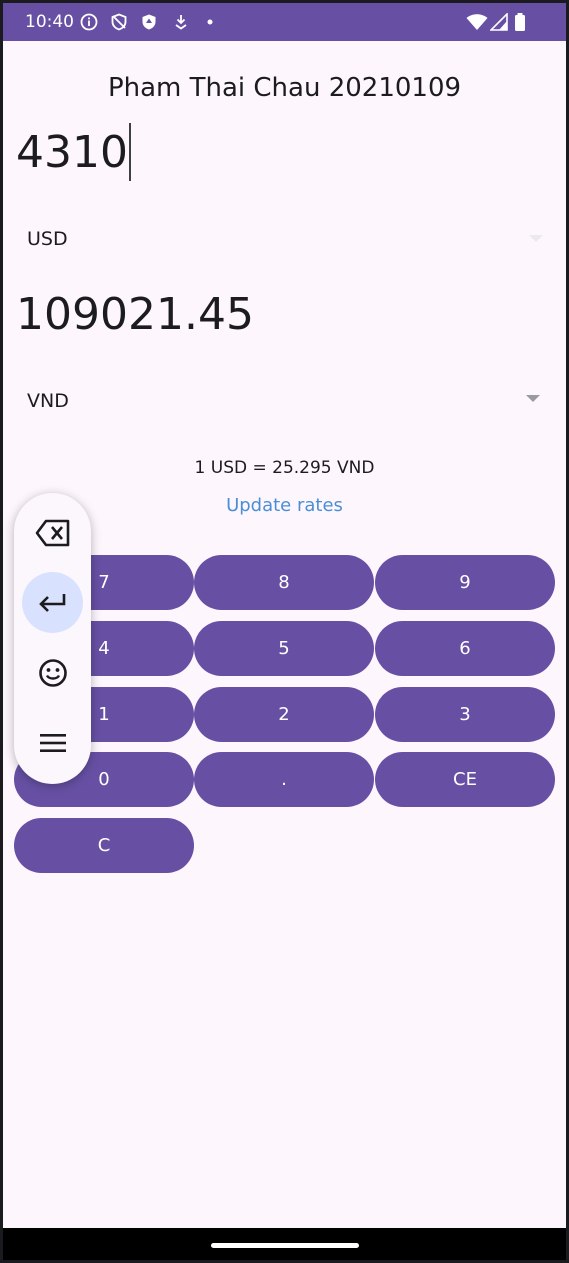 This screenshot has height=1263, width=569. I want to click on clear-entry-button: CE, so click(465, 779).